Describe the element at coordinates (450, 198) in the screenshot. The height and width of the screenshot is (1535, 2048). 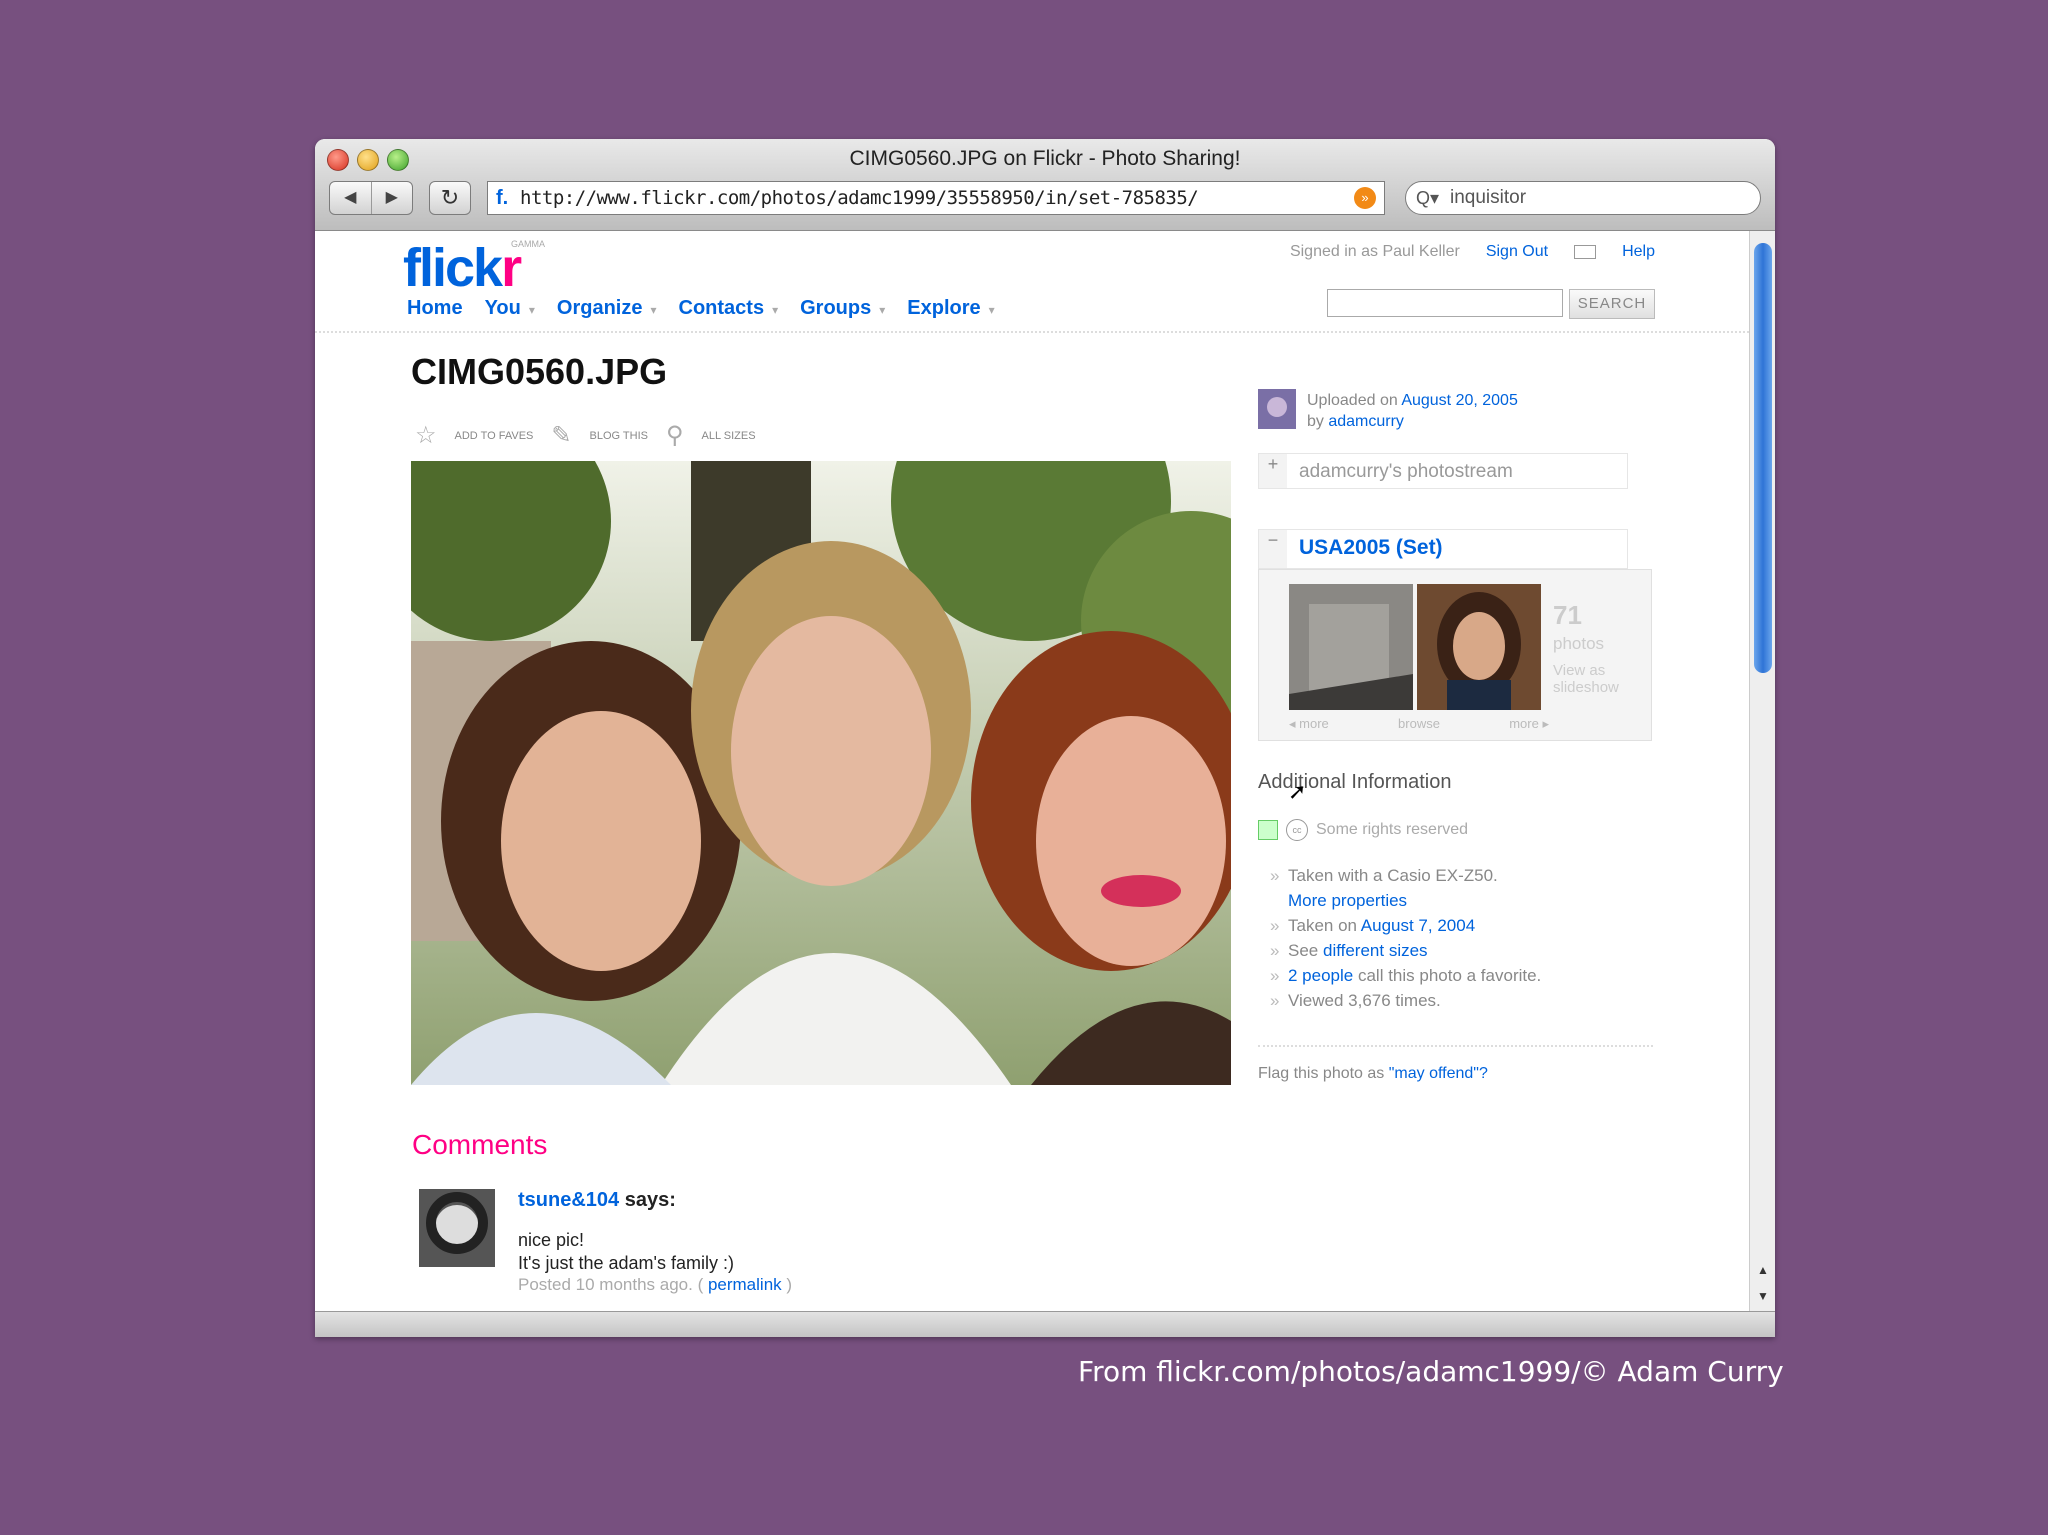
I see `reload-button: ↻` at that location.